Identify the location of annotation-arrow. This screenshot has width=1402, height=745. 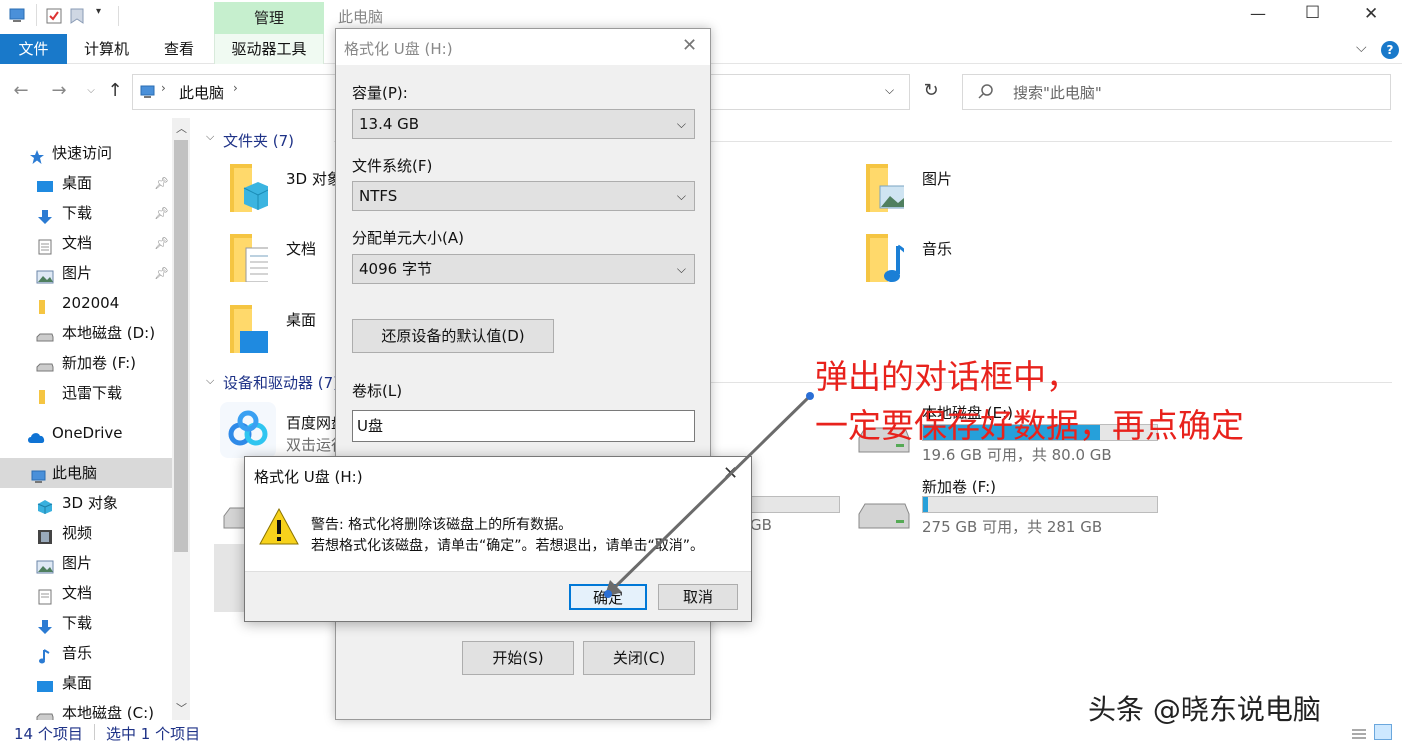
(709, 495).